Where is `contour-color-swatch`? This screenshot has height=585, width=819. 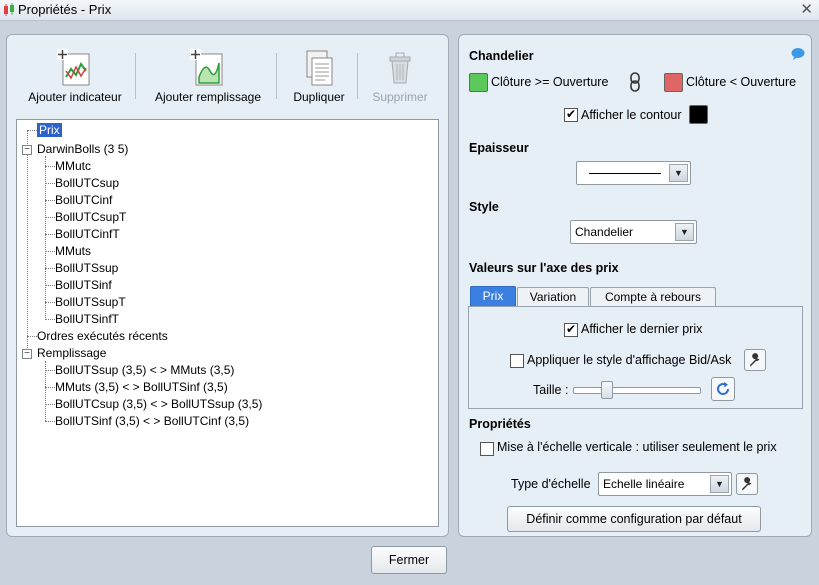 contour-color-swatch is located at coordinates (698, 114).